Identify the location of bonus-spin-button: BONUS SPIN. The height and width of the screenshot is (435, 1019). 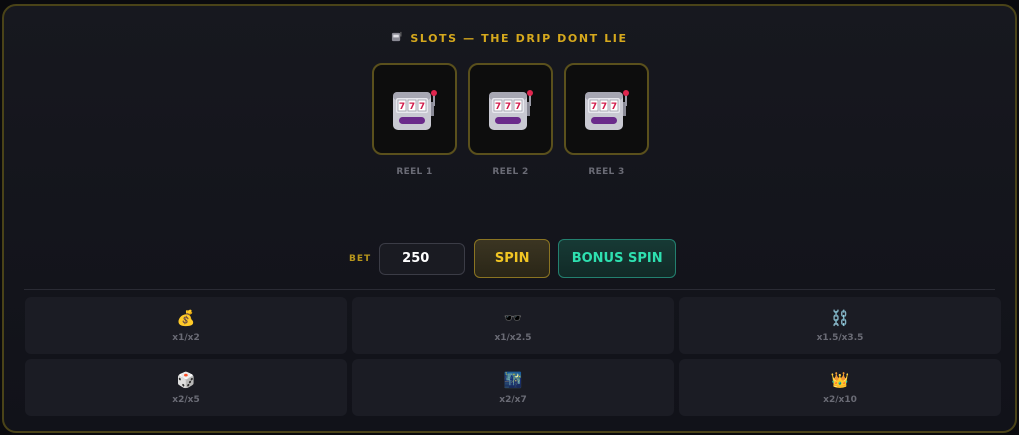
(617, 258).